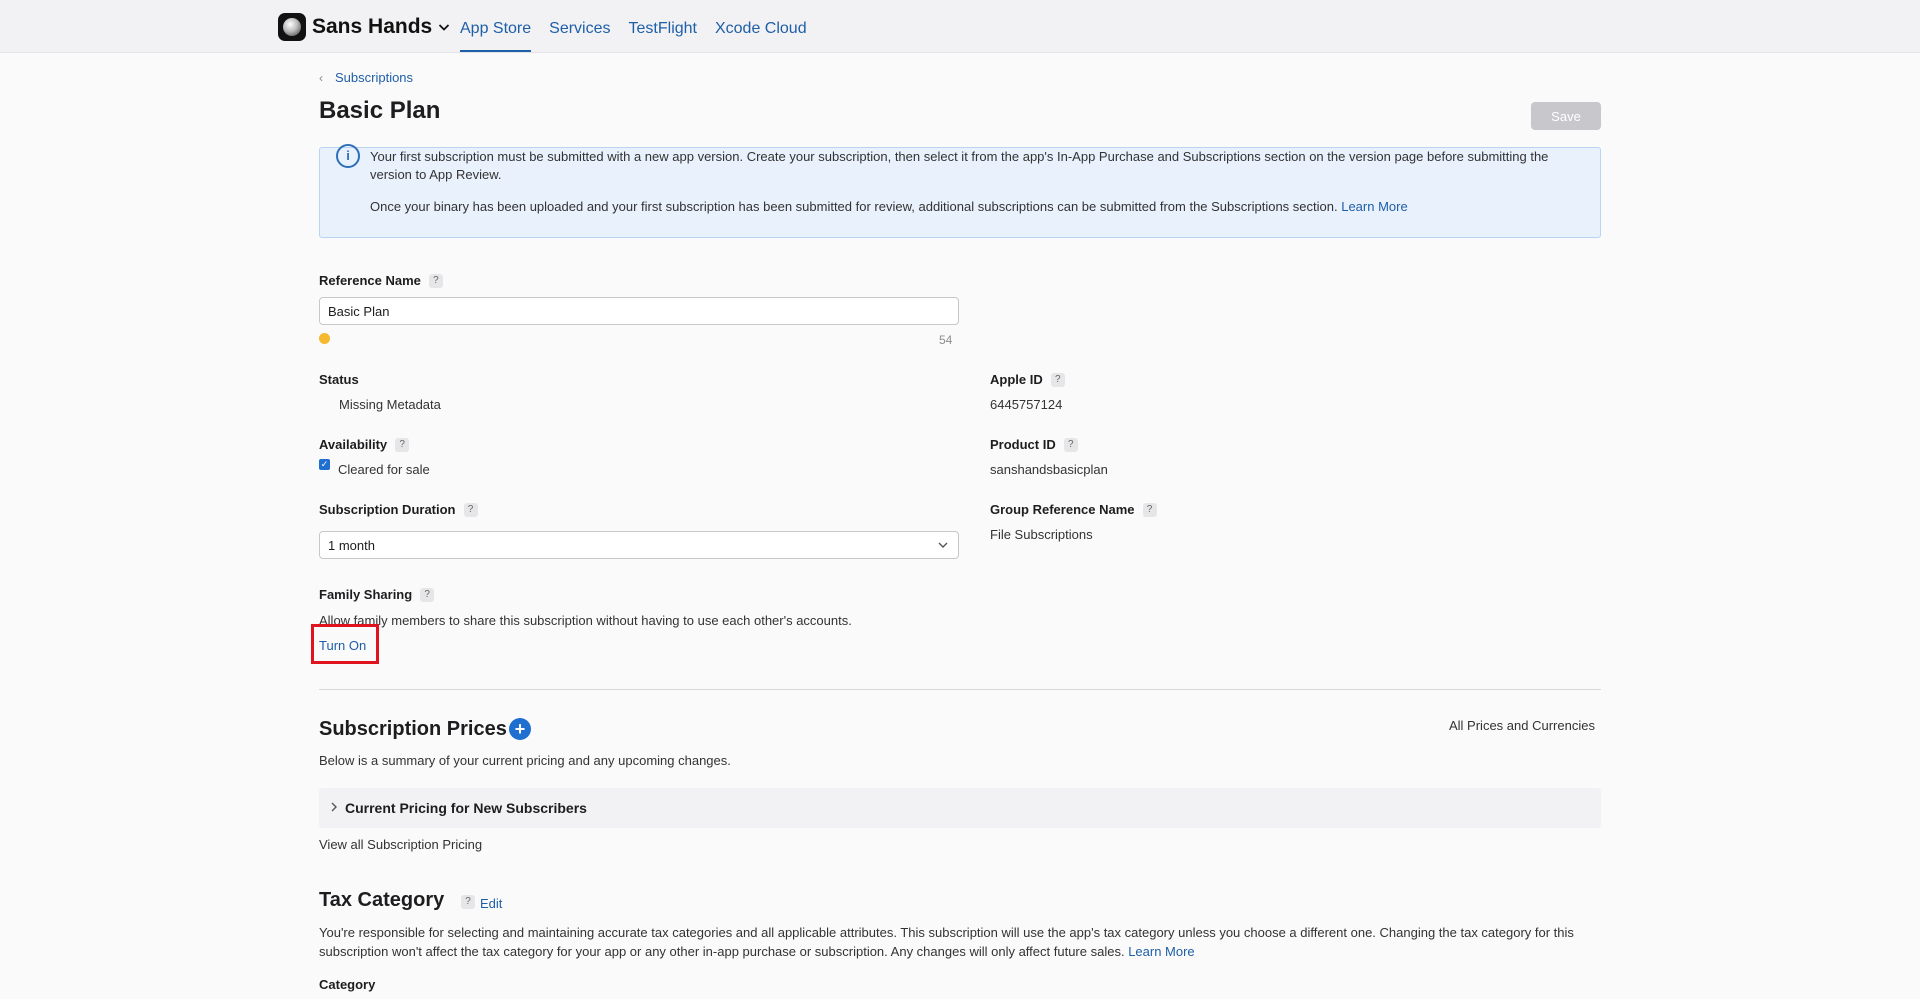 Image resolution: width=1920 pixels, height=999 pixels. Describe the element at coordinates (491, 903) in the screenshot. I see `edit-tax-category-link: Edit` at that location.